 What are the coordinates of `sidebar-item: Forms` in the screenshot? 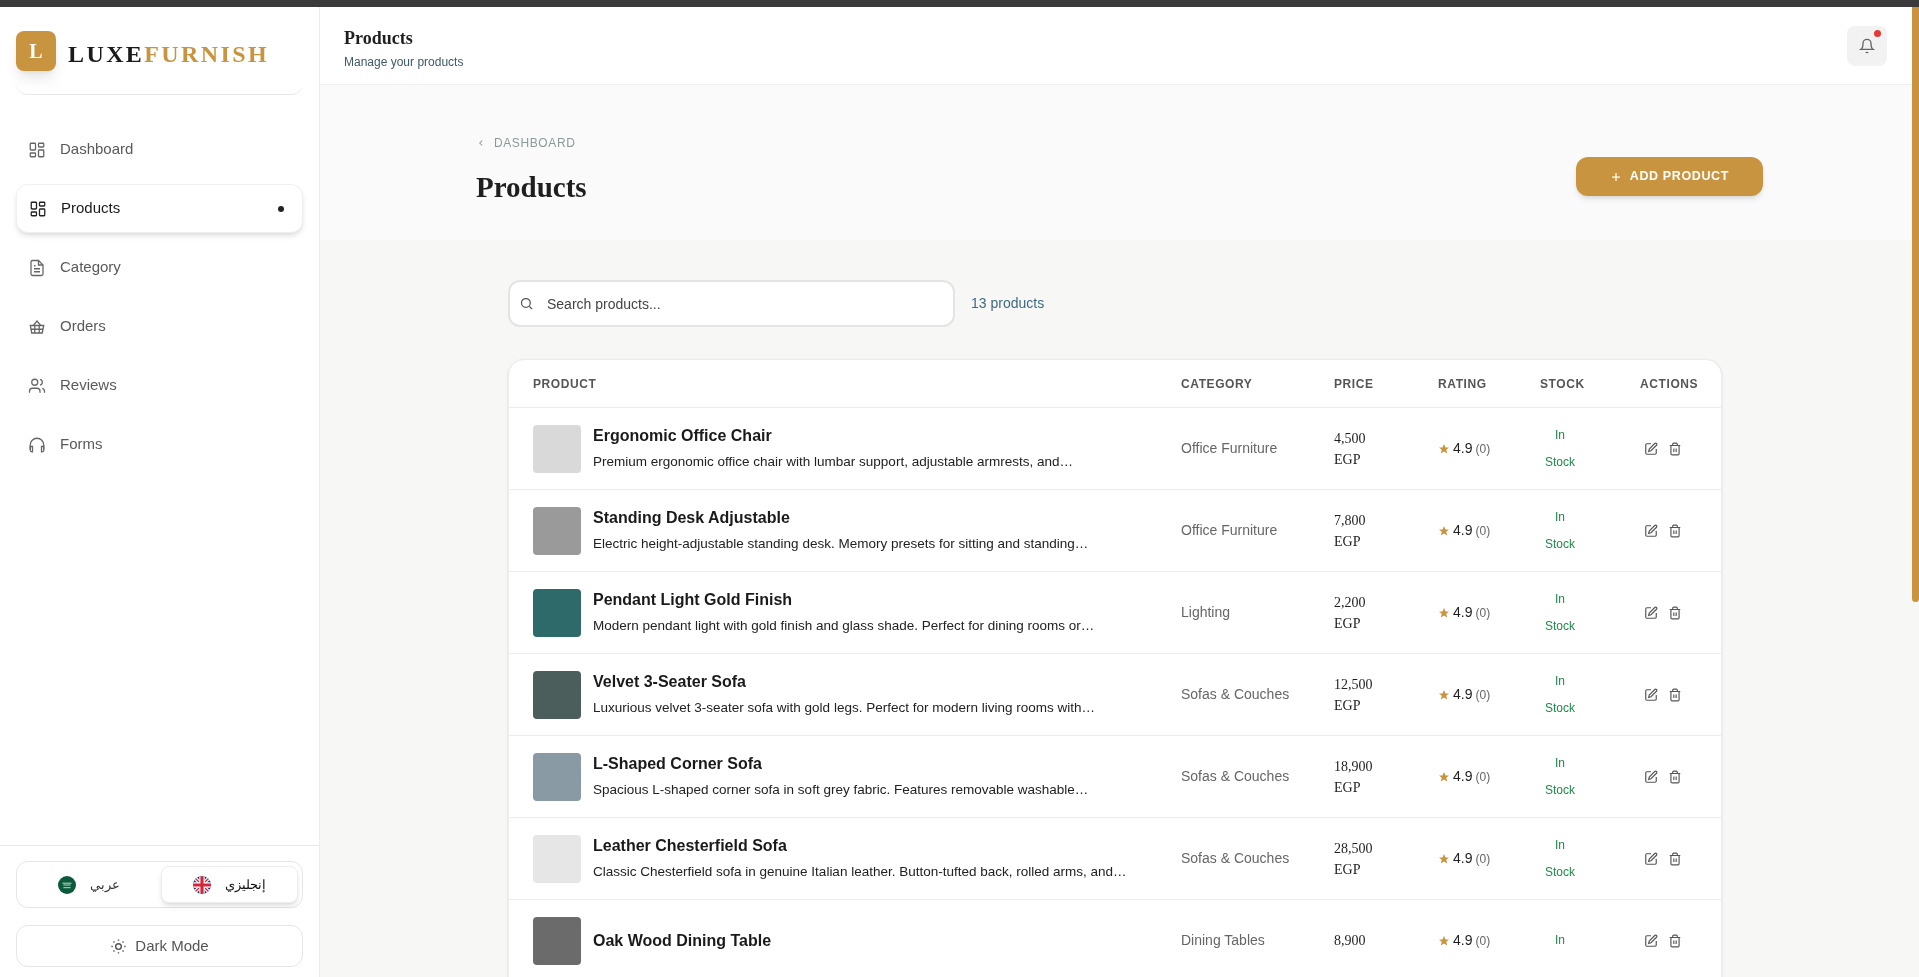 It's located at (159, 444).